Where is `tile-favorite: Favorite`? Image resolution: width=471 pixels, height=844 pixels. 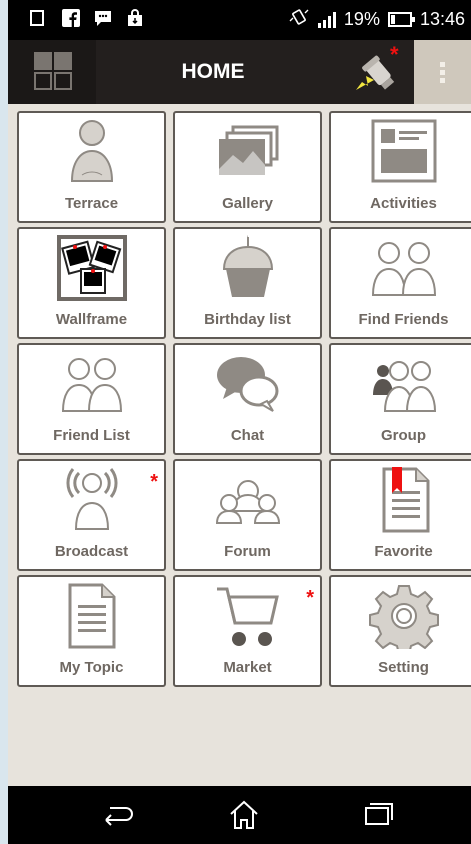 tile-favorite: Favorite is located at coordinates (400, 515).